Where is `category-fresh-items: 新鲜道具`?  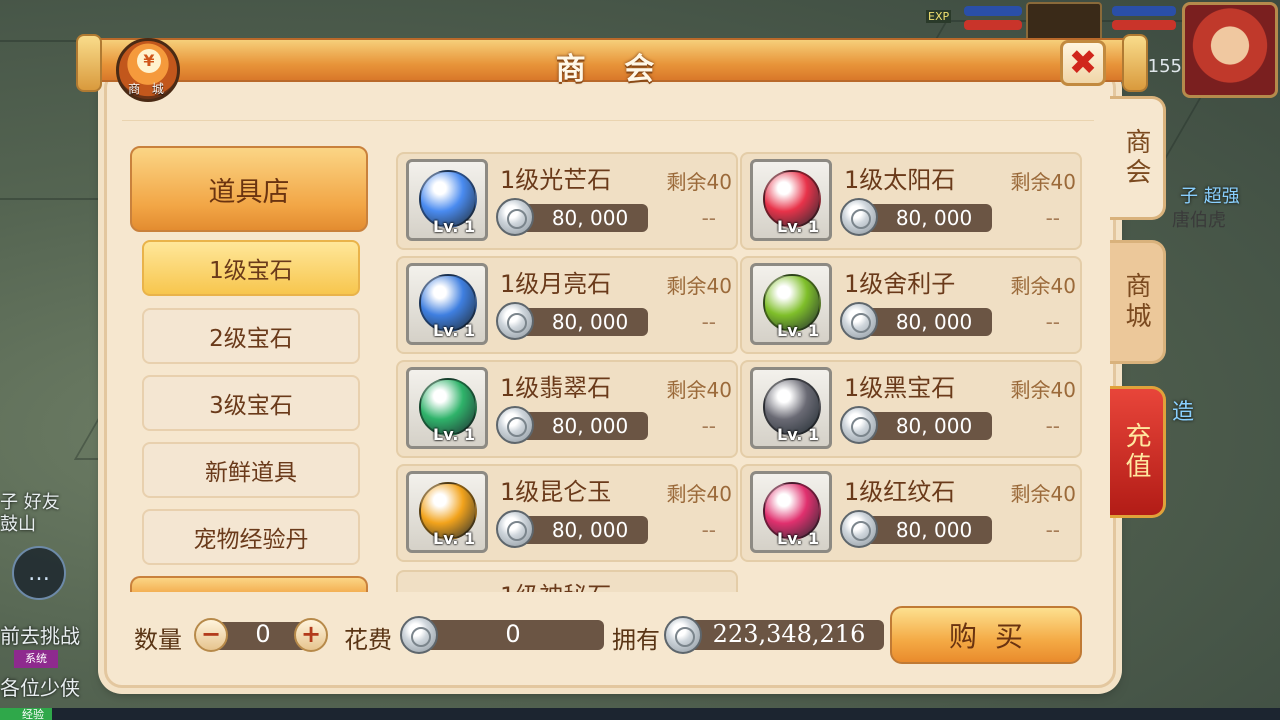 category-fresh-items: 新鲜道具 is located at coordinates (251, 470).